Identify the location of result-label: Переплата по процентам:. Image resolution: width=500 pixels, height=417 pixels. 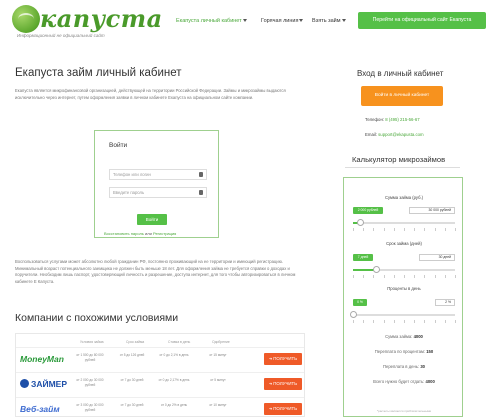
(400, 351).